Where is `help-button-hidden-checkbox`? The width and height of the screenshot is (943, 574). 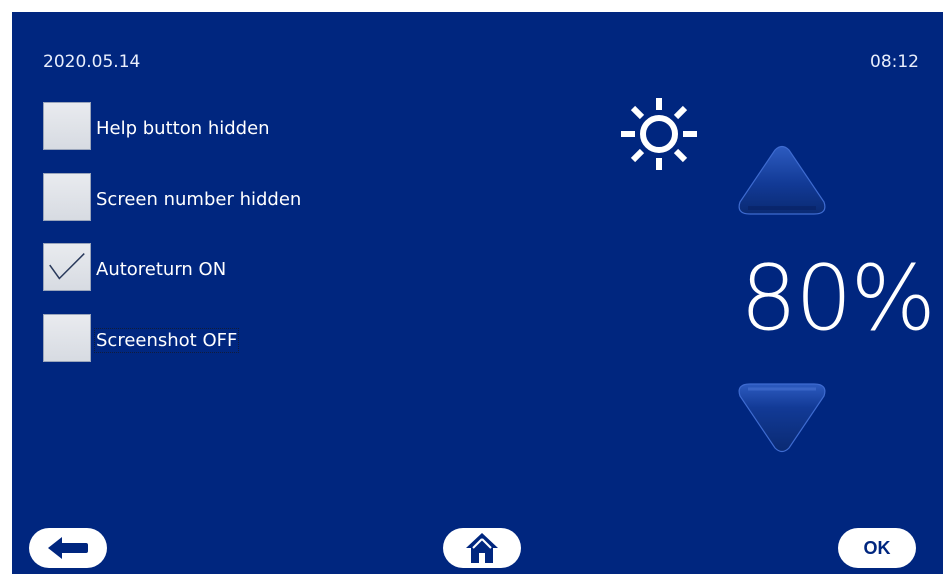 help-button-hidden-checkbox is located at coordinates (67, 126).